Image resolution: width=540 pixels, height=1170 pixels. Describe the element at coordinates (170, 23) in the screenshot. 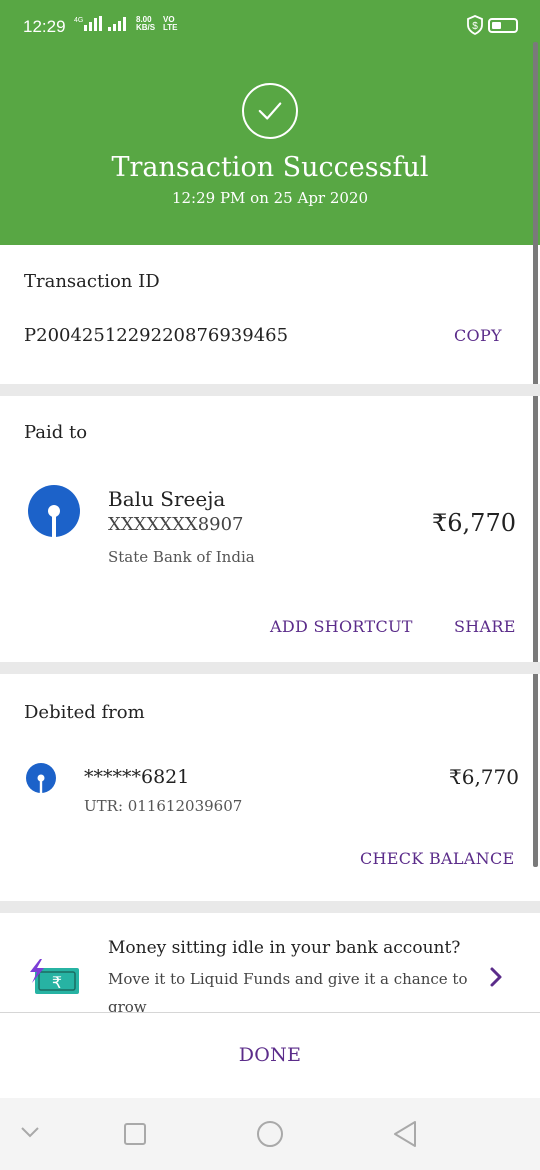

I see `volte-indicator: VO LTE` at that location.